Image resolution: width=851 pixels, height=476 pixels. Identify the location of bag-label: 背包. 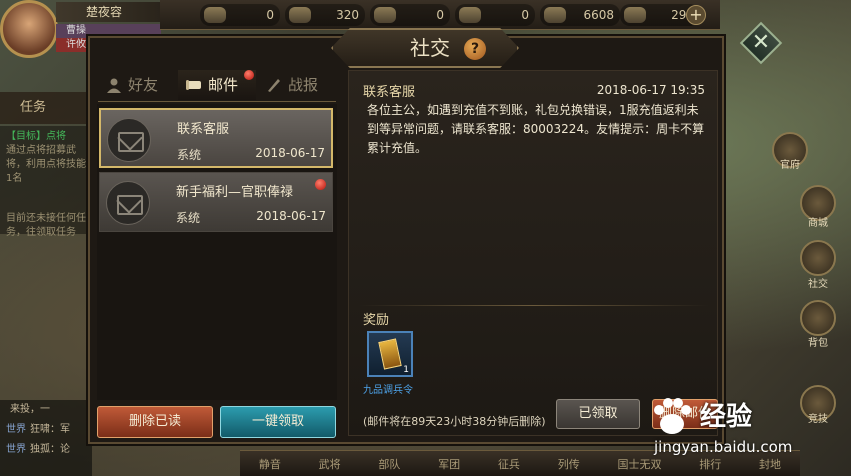
(818, 343).